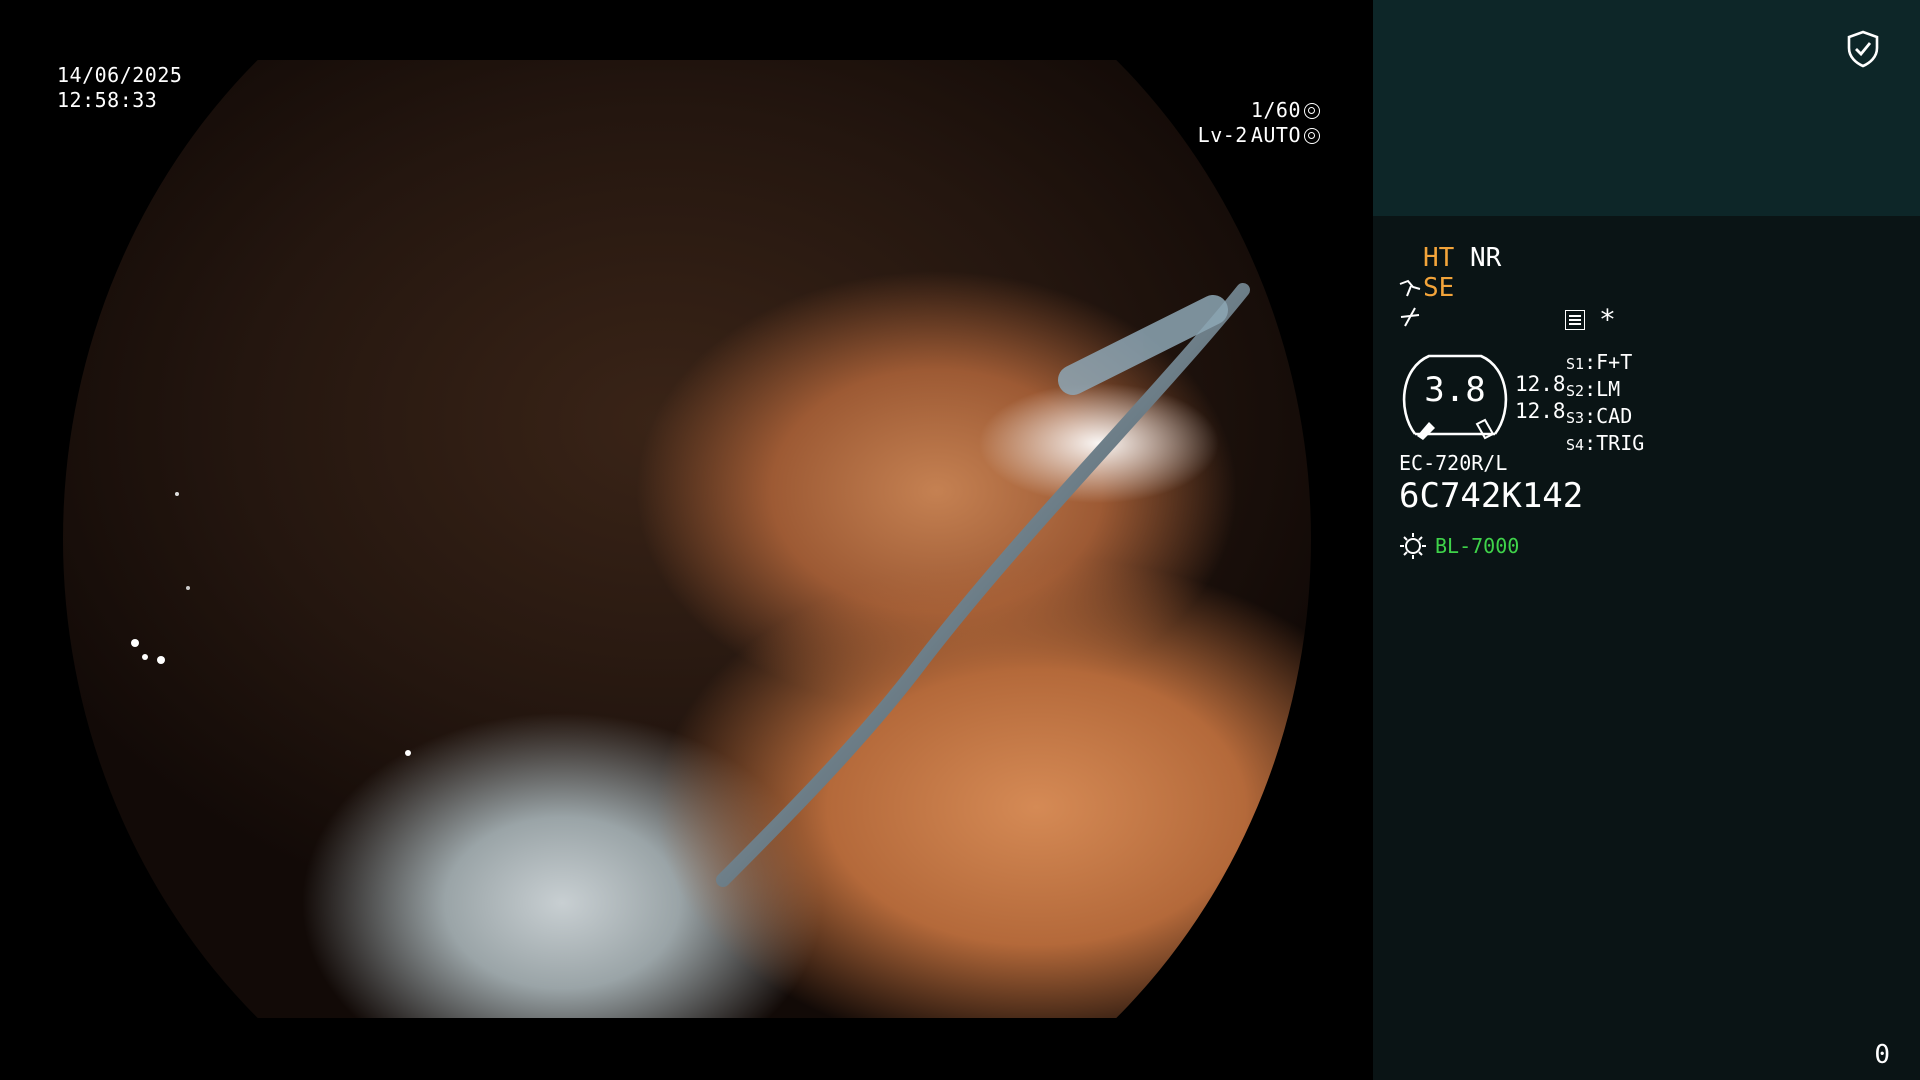  Describe the element at coordinates (1540, 398) in the screenshot. I see `dial-values: 12.8 12.8` at that location.